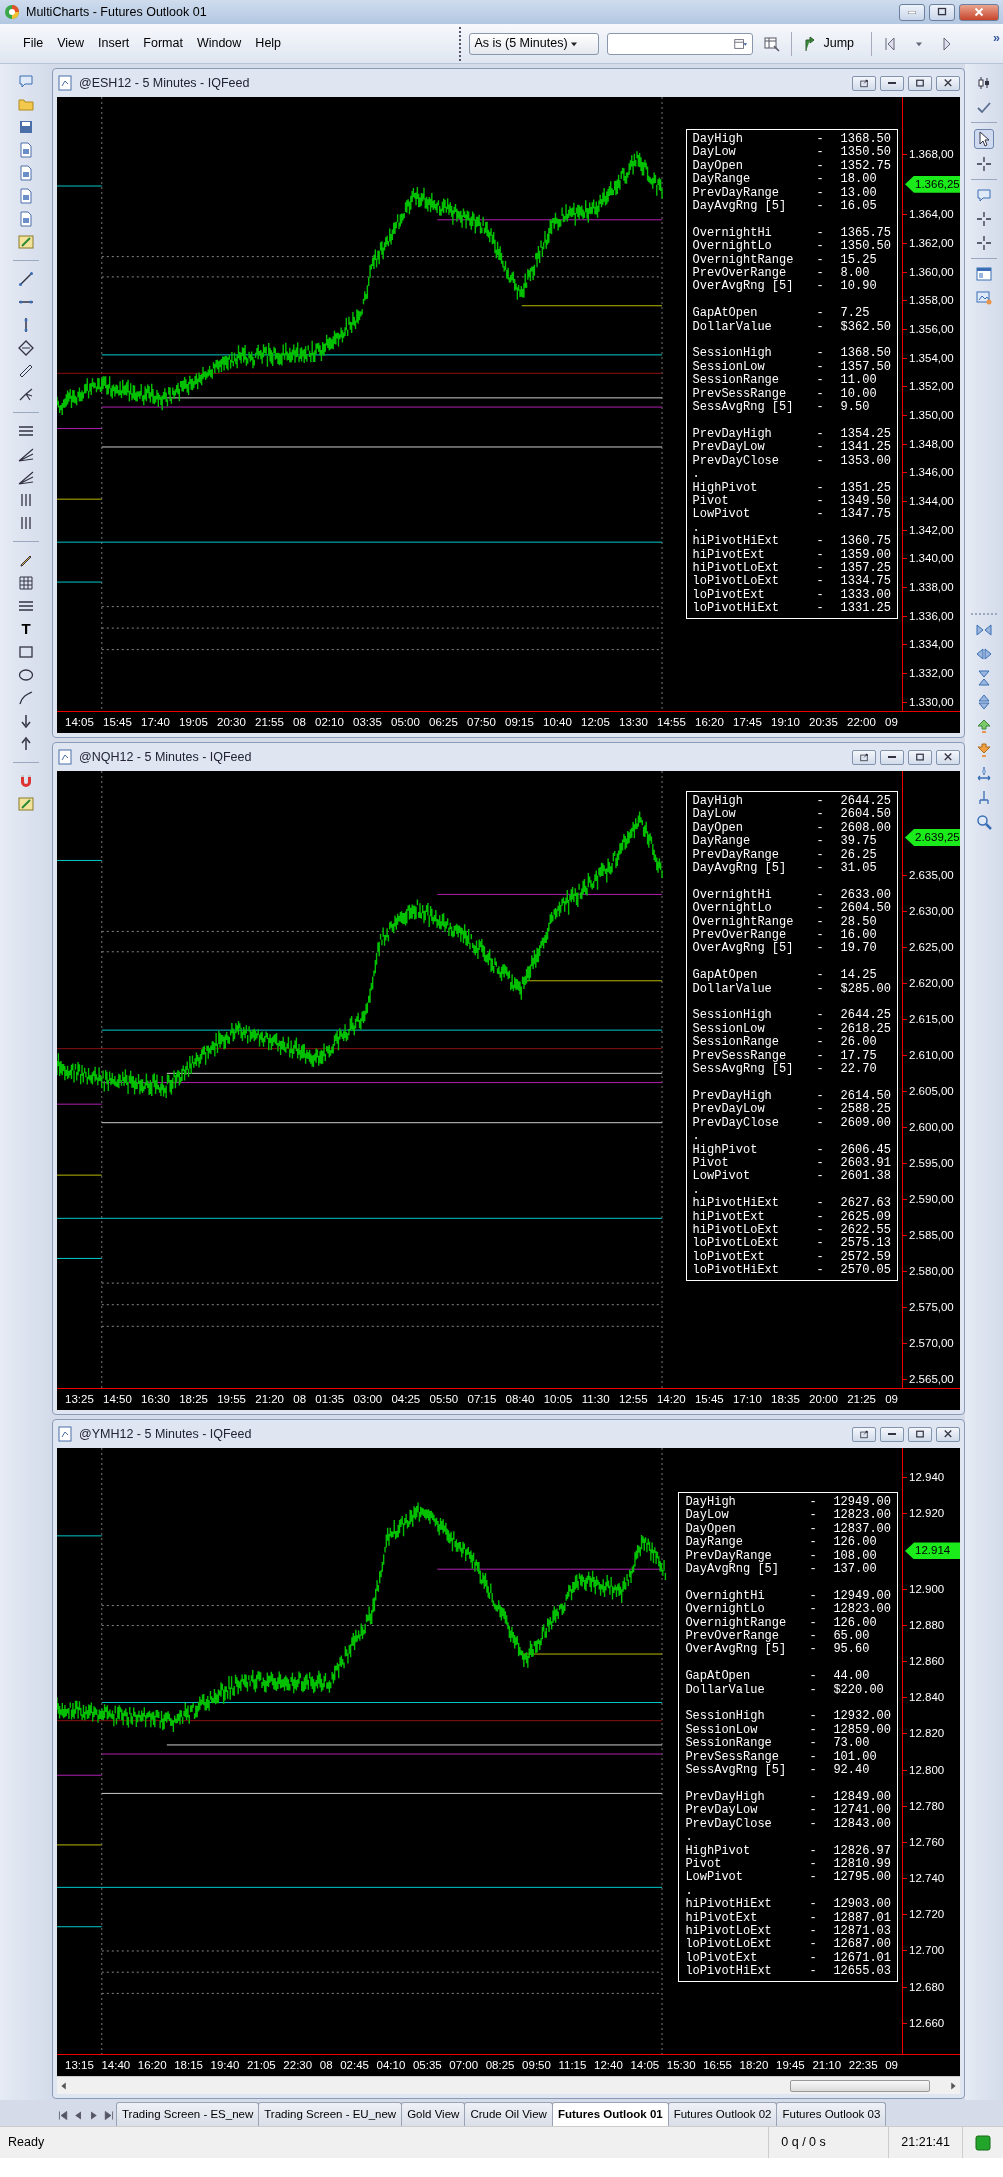  I want to click on time-label: 12:40, so click(608, 2065).